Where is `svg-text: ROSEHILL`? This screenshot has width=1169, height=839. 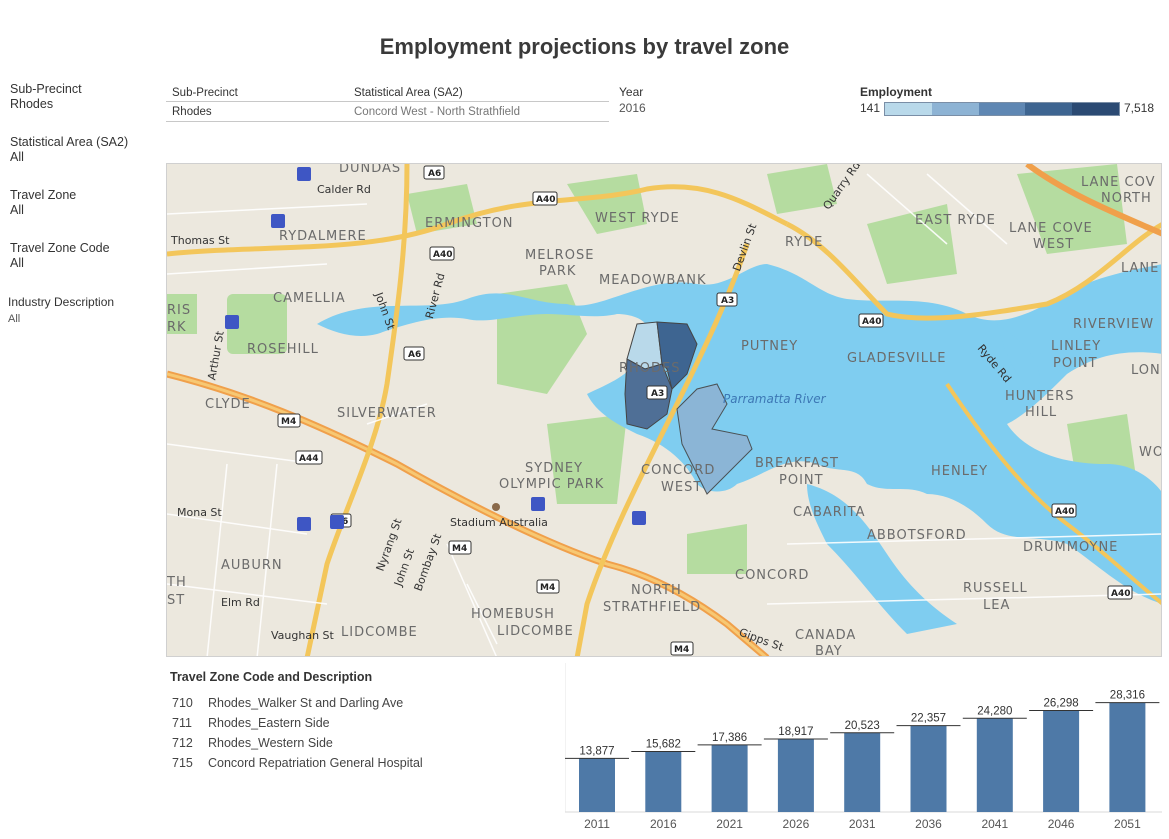 svg-text: ROSEHILL is located at coordinates (283, 349).